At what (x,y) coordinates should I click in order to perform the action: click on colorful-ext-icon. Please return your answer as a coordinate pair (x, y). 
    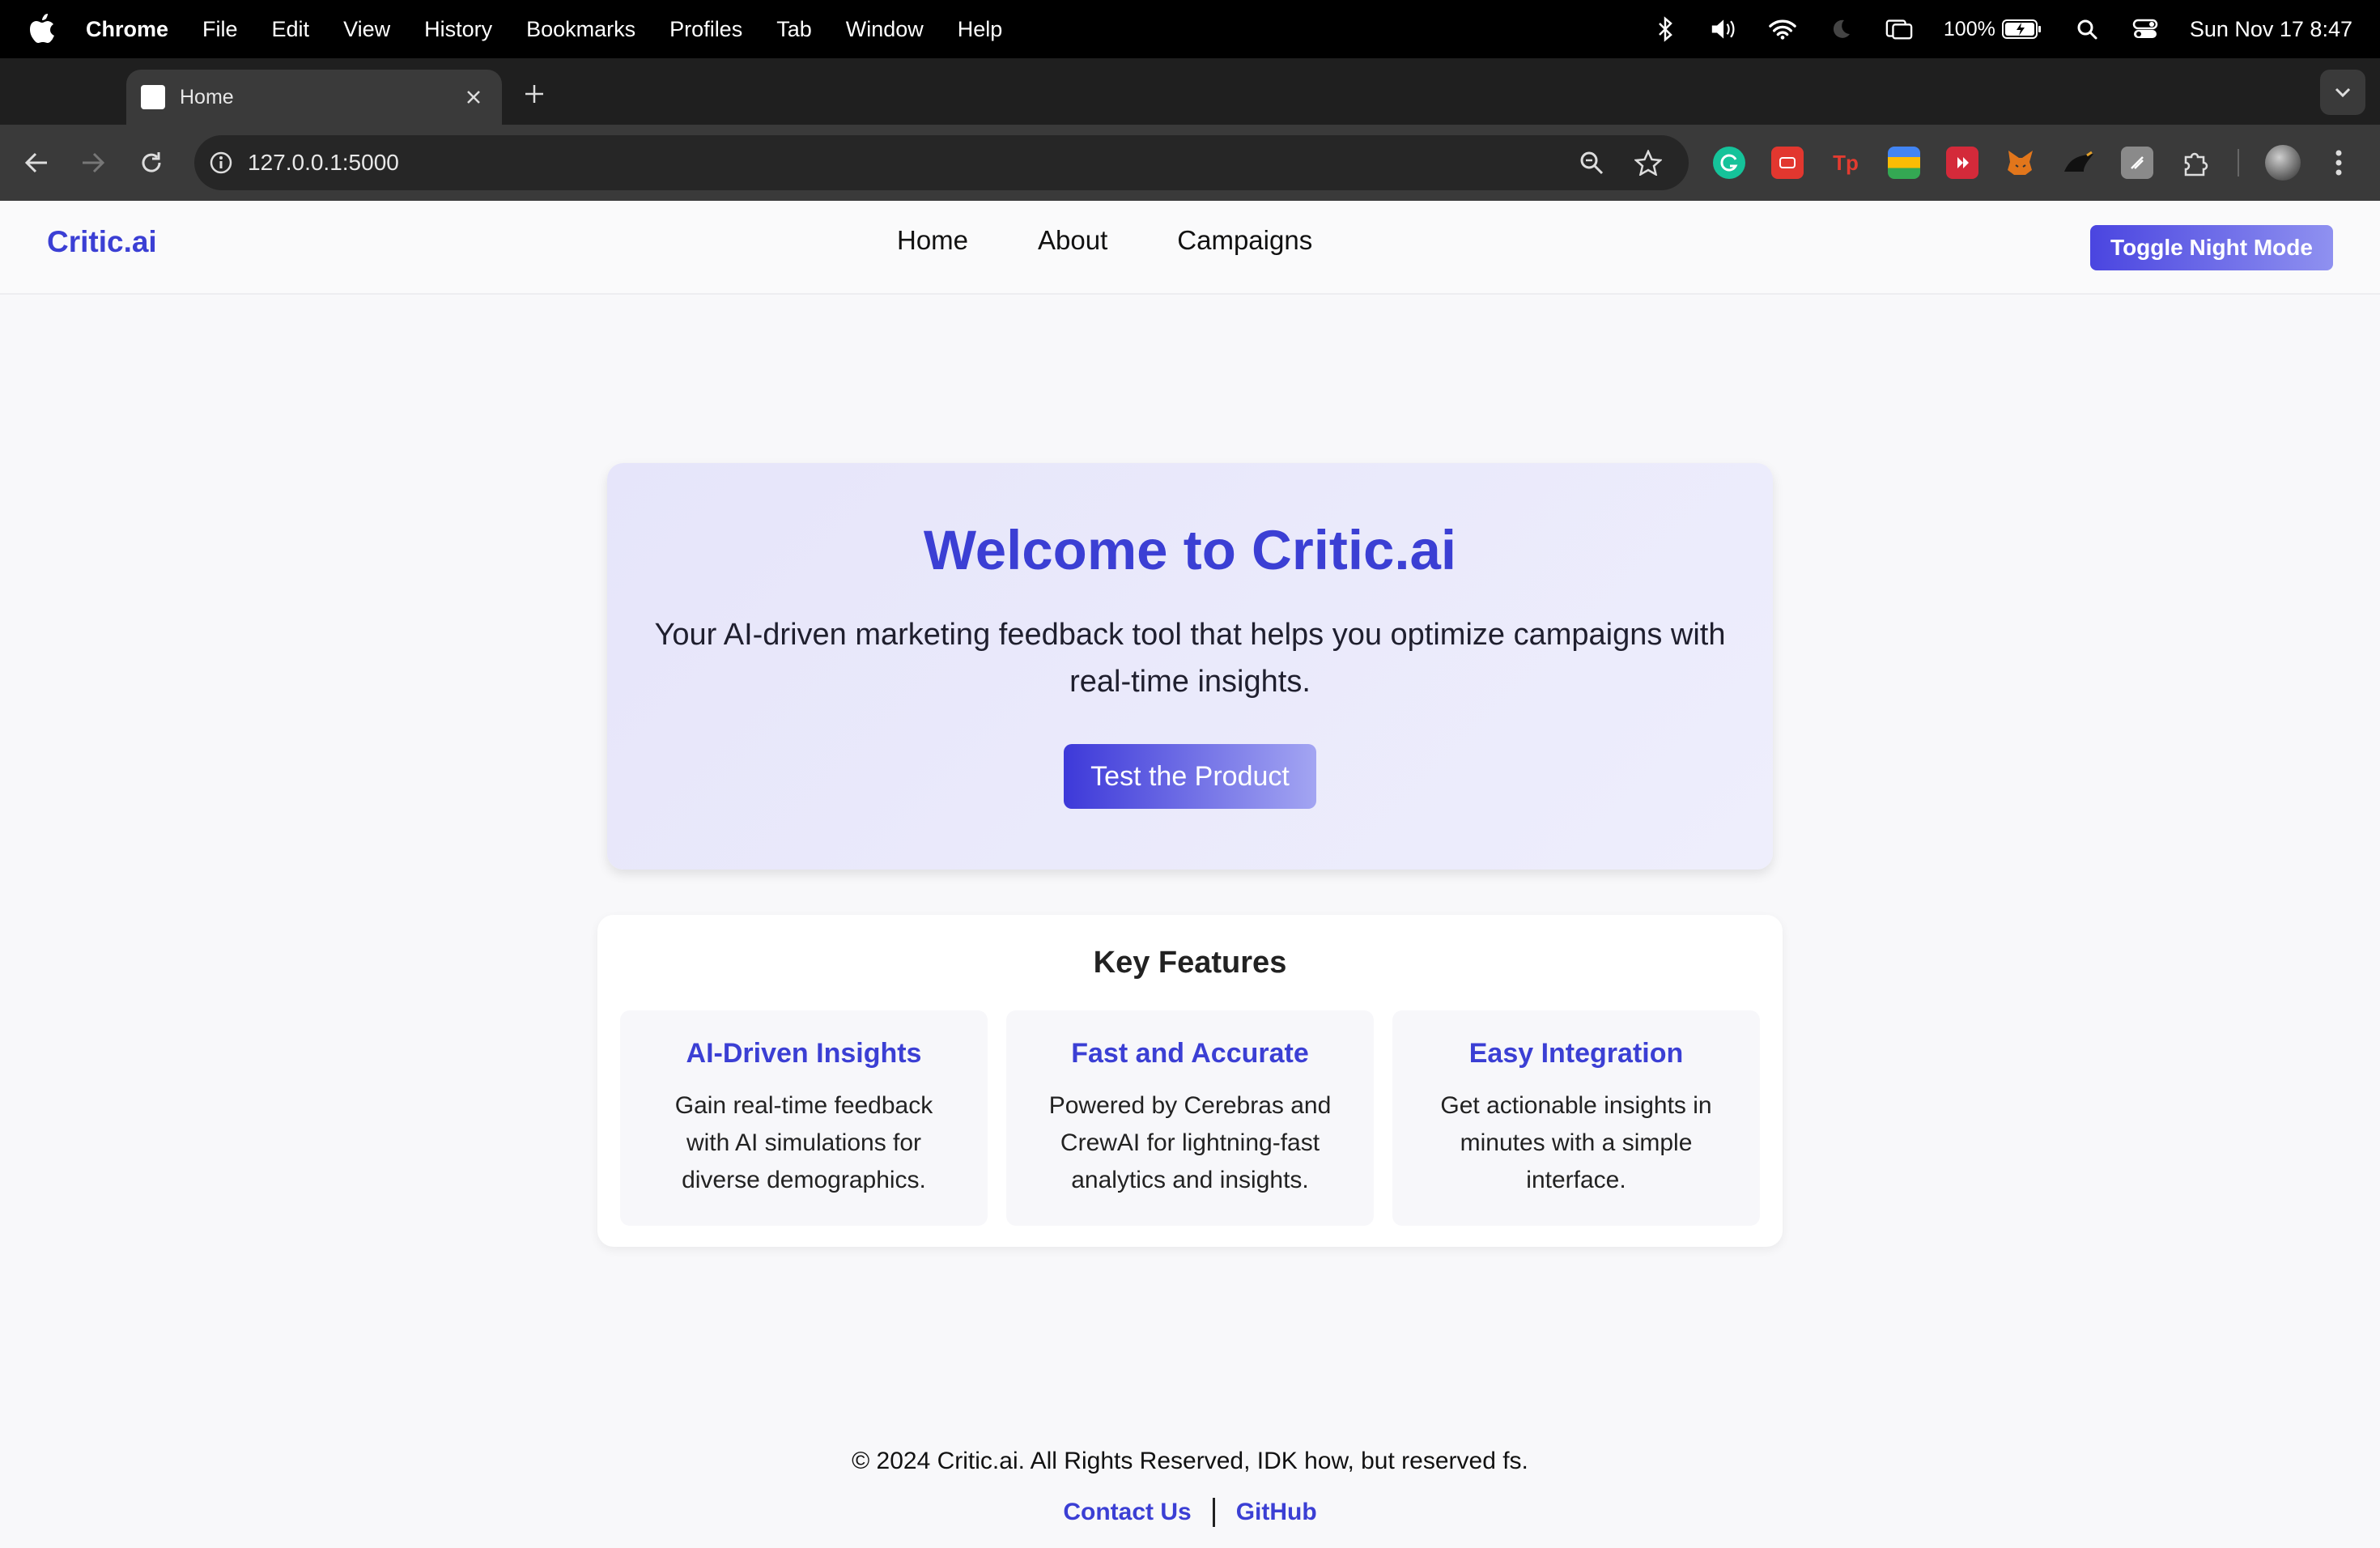
    Looking at the image, I should click on (1904, 163).